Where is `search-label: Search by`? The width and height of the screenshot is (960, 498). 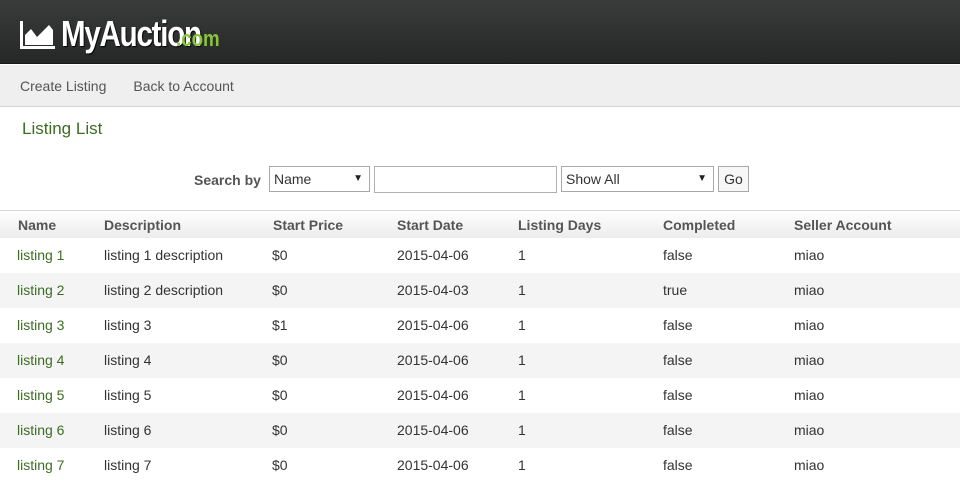
search-label: Search by is located at coordinates (227, 180).